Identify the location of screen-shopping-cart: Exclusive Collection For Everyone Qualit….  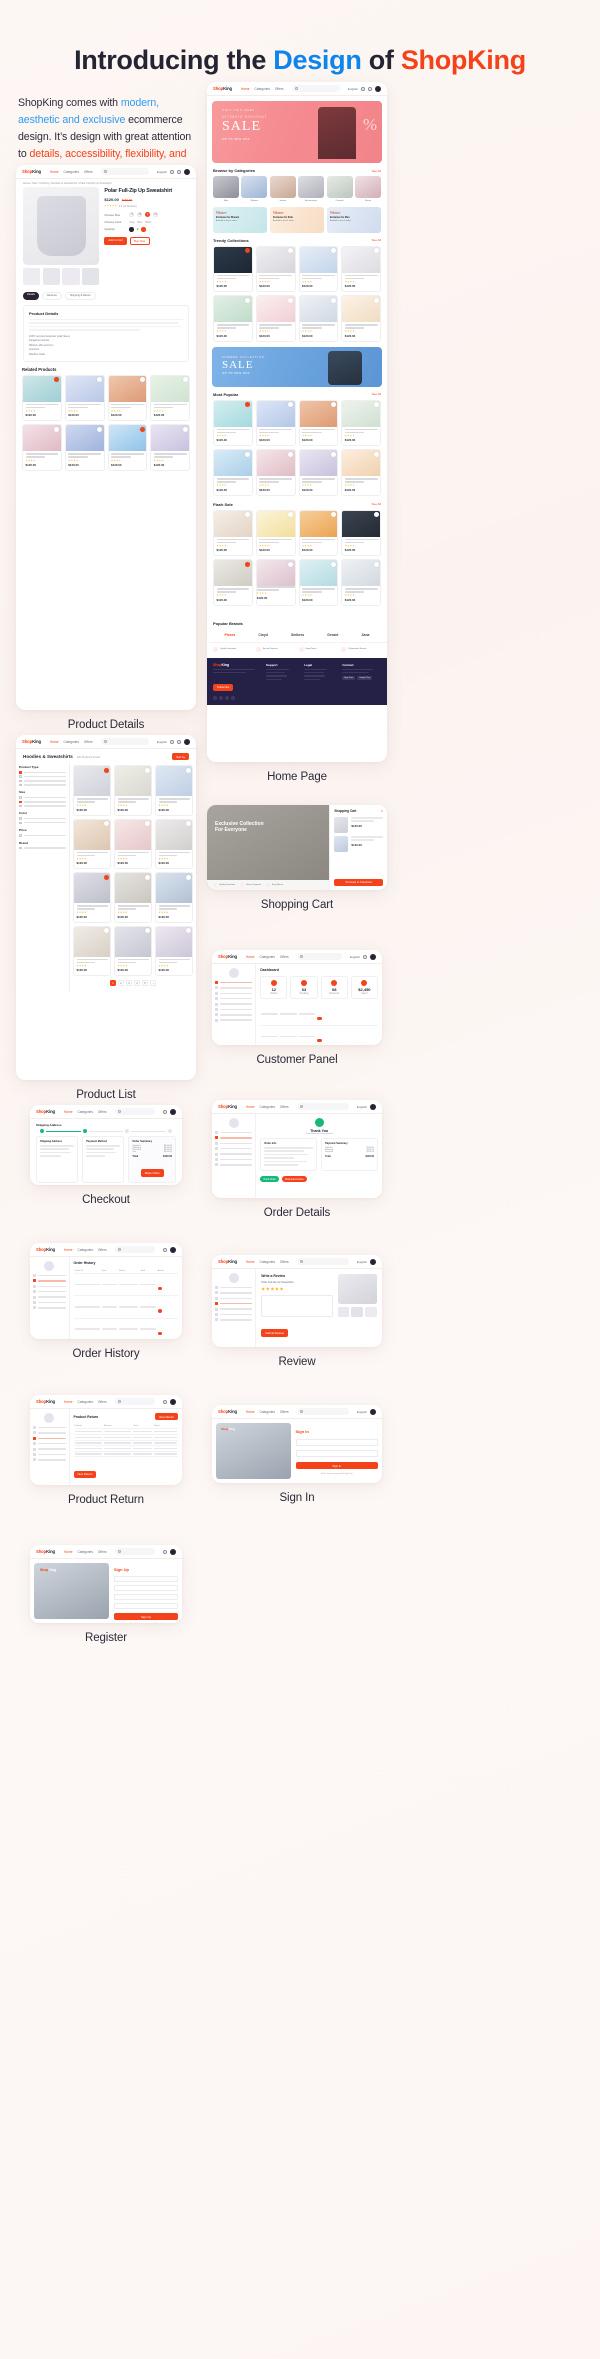
(297, 858).